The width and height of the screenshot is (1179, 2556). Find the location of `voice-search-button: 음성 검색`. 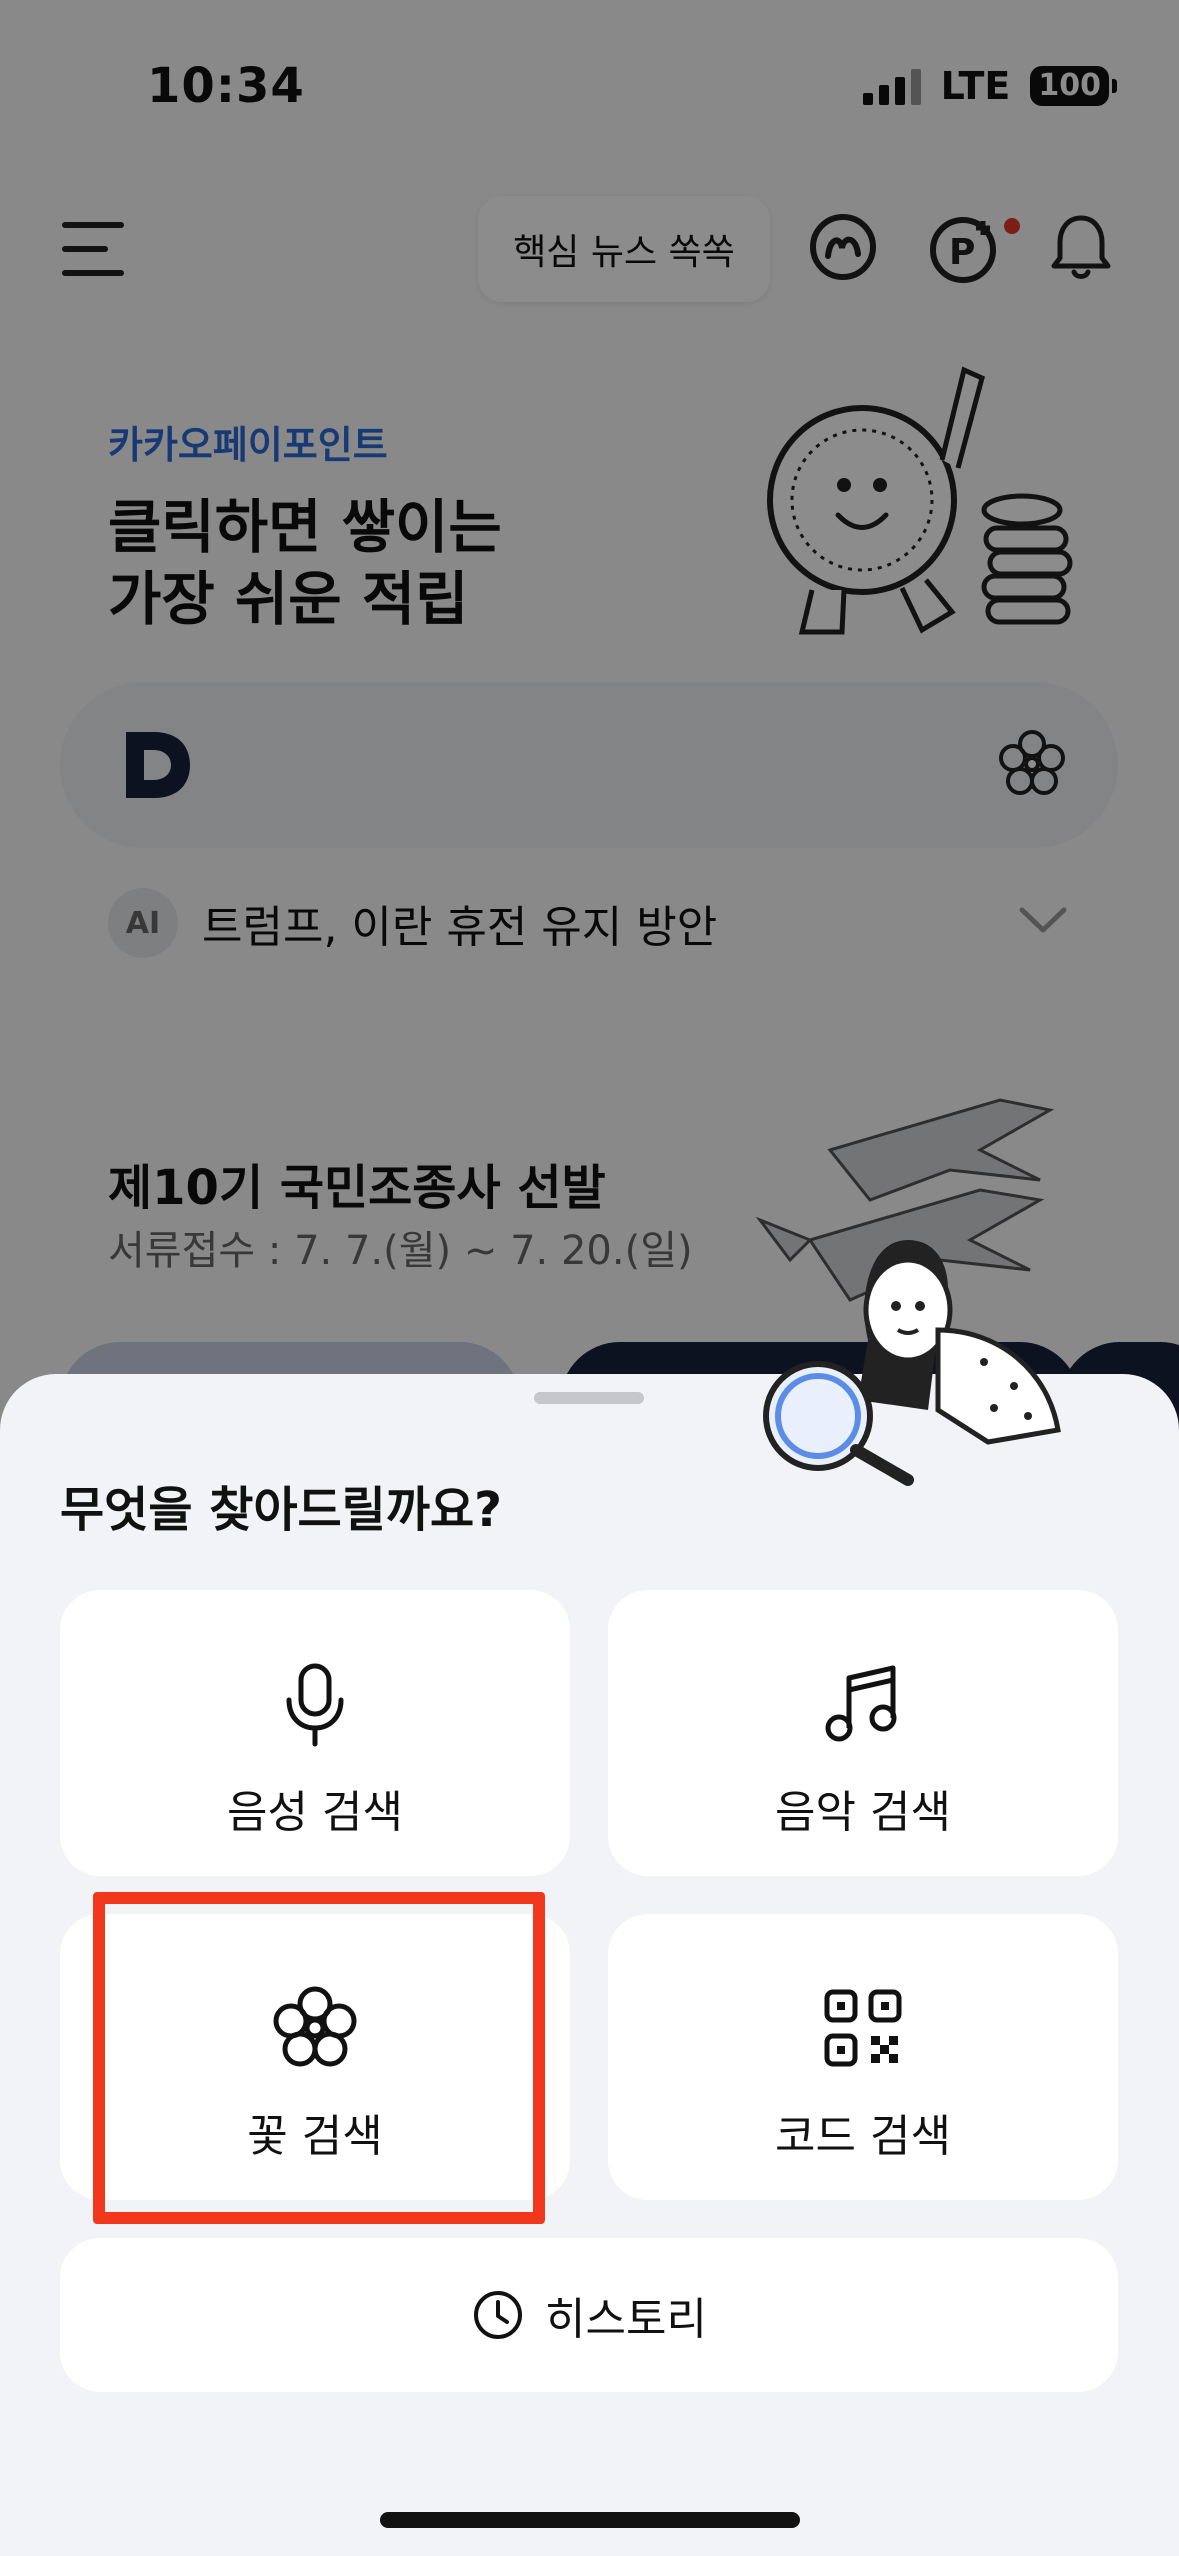

voice-search-button: 음성 검색 is located at coordinates (315, 1733).